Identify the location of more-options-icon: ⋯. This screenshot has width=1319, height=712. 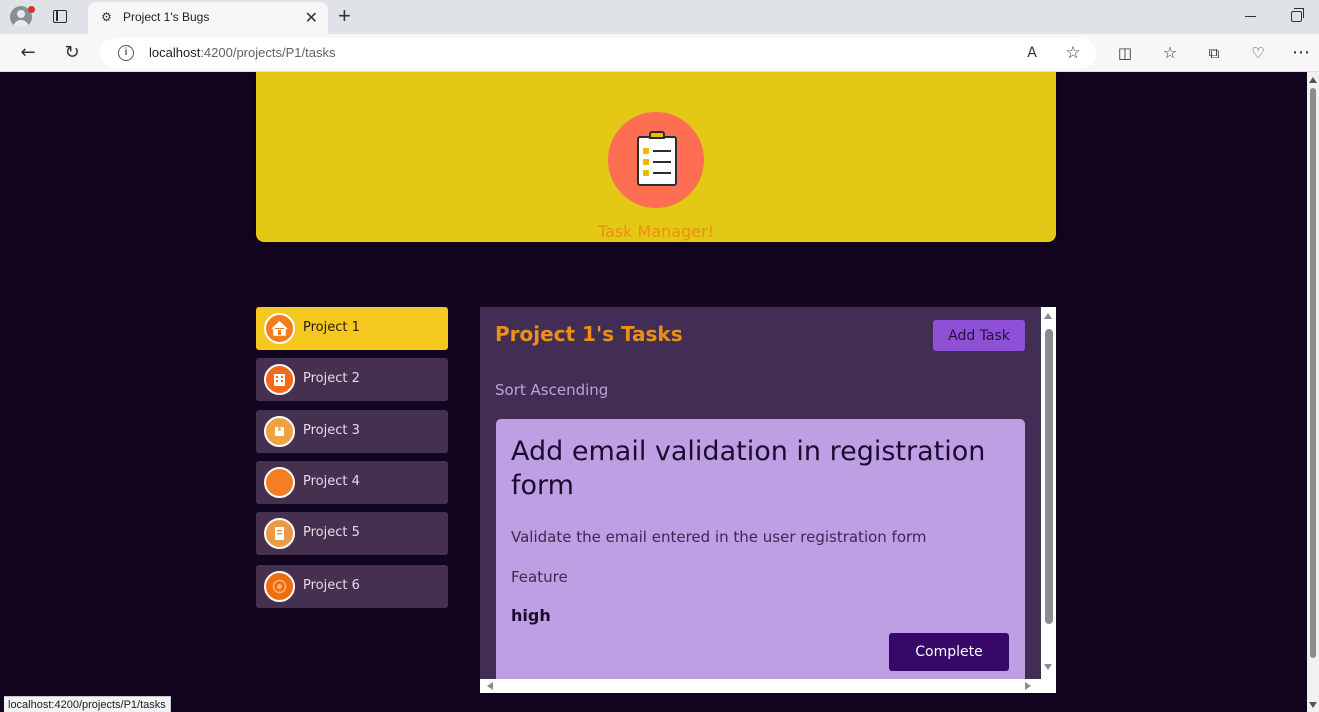
(1301, 53).